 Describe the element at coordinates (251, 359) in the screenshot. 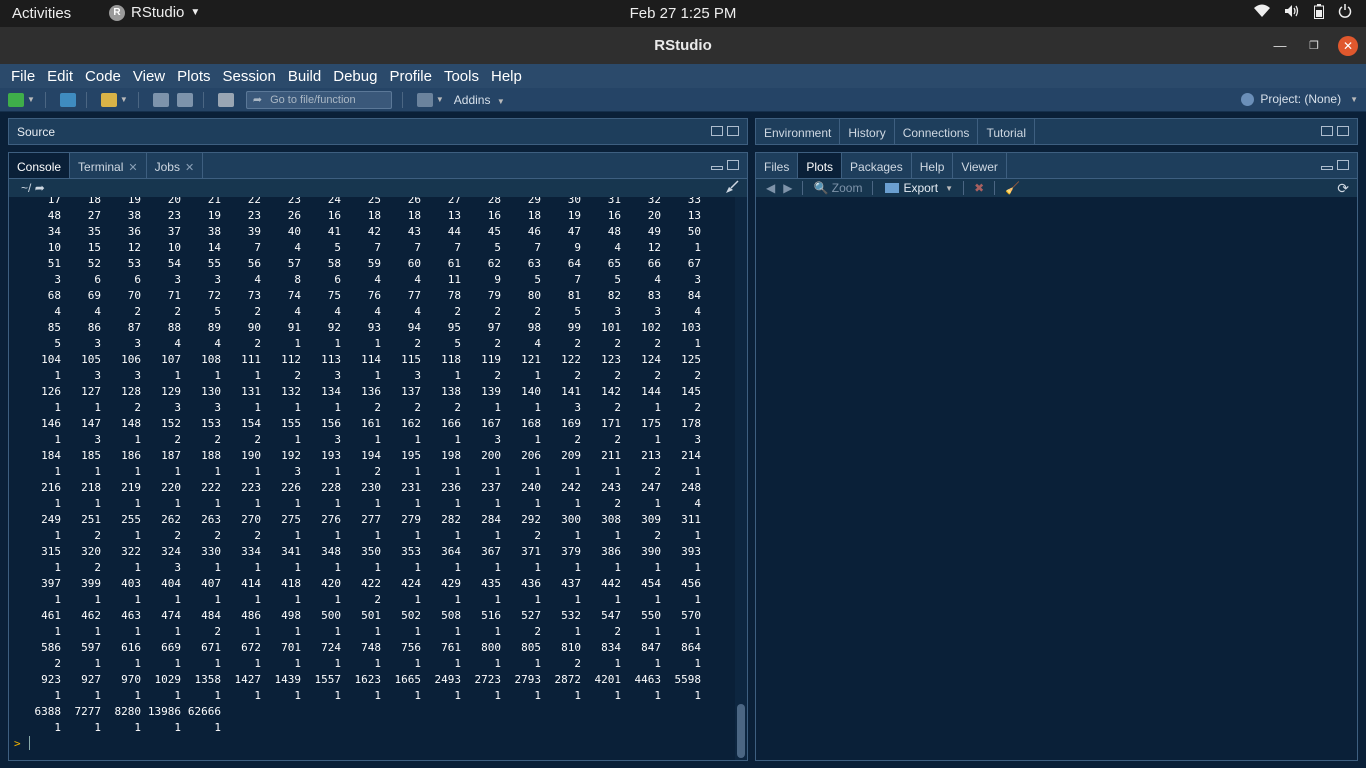

I see `console-output-value: 111` at that location.